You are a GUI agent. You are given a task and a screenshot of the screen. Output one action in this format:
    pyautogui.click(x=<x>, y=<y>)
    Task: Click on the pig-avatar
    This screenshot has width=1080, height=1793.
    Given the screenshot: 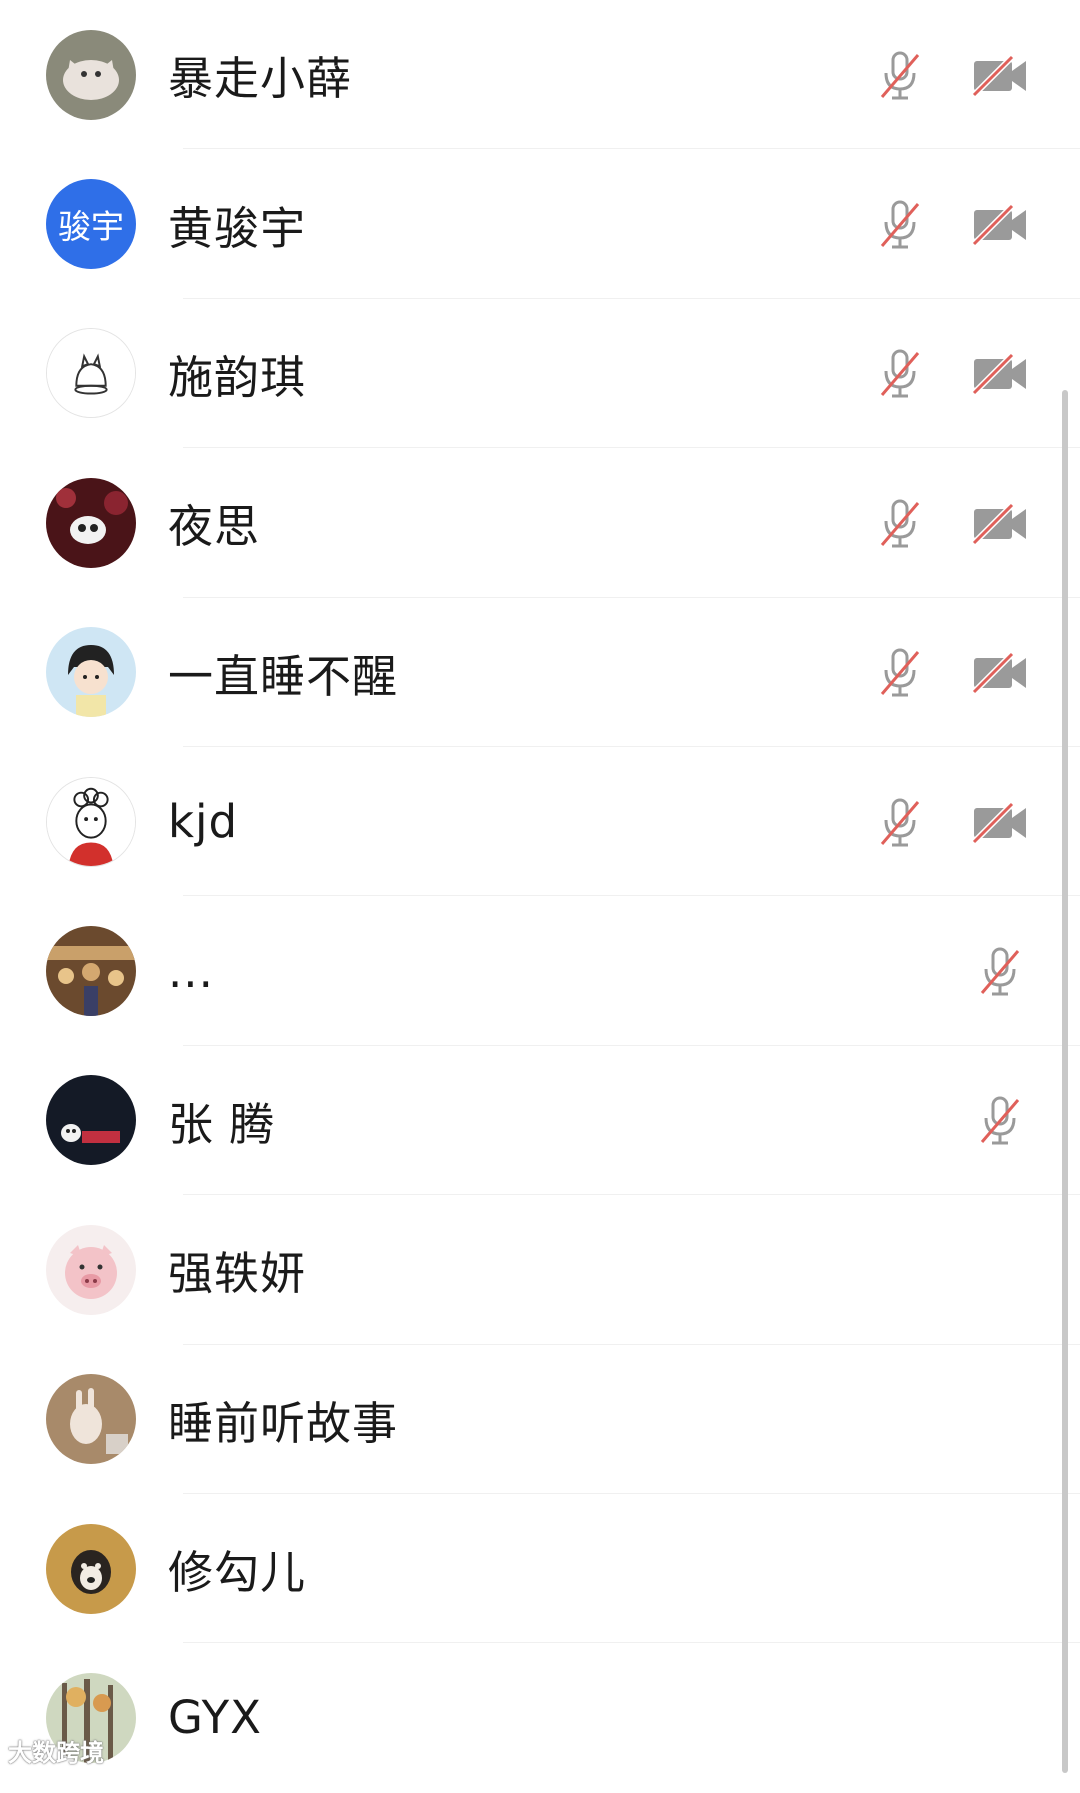 What is the action you would take?
    pyautogui.click(x=91, y=1269)
    